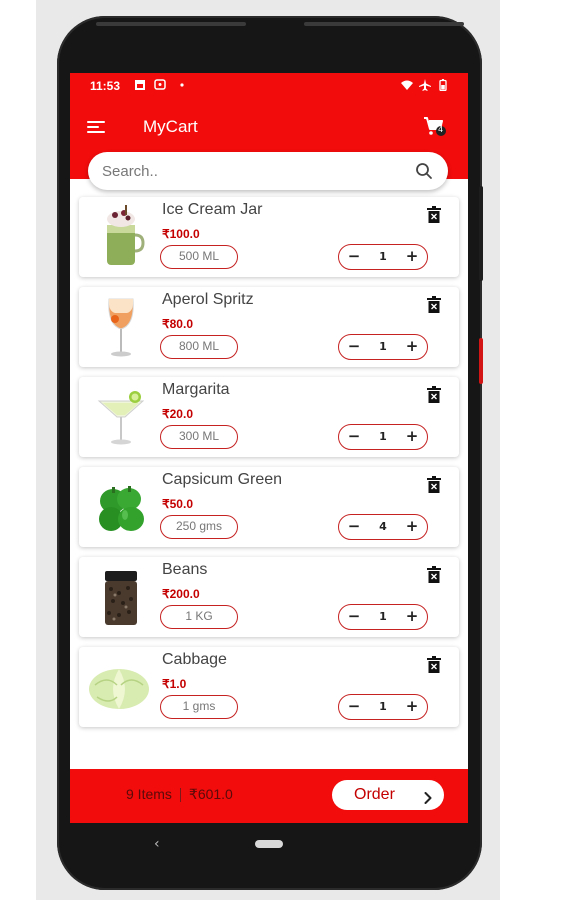  I want to click on battery-icon, so click(443, 85).